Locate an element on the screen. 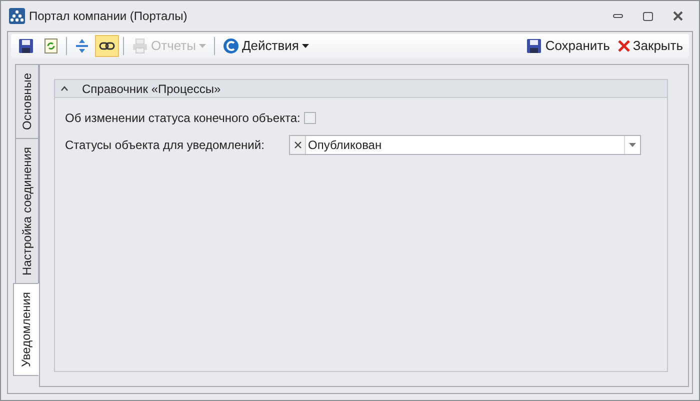 The height and width of the screenshot is (401, 700). vertical-tab: Настройка соединения is located at coordinates (27, 211).